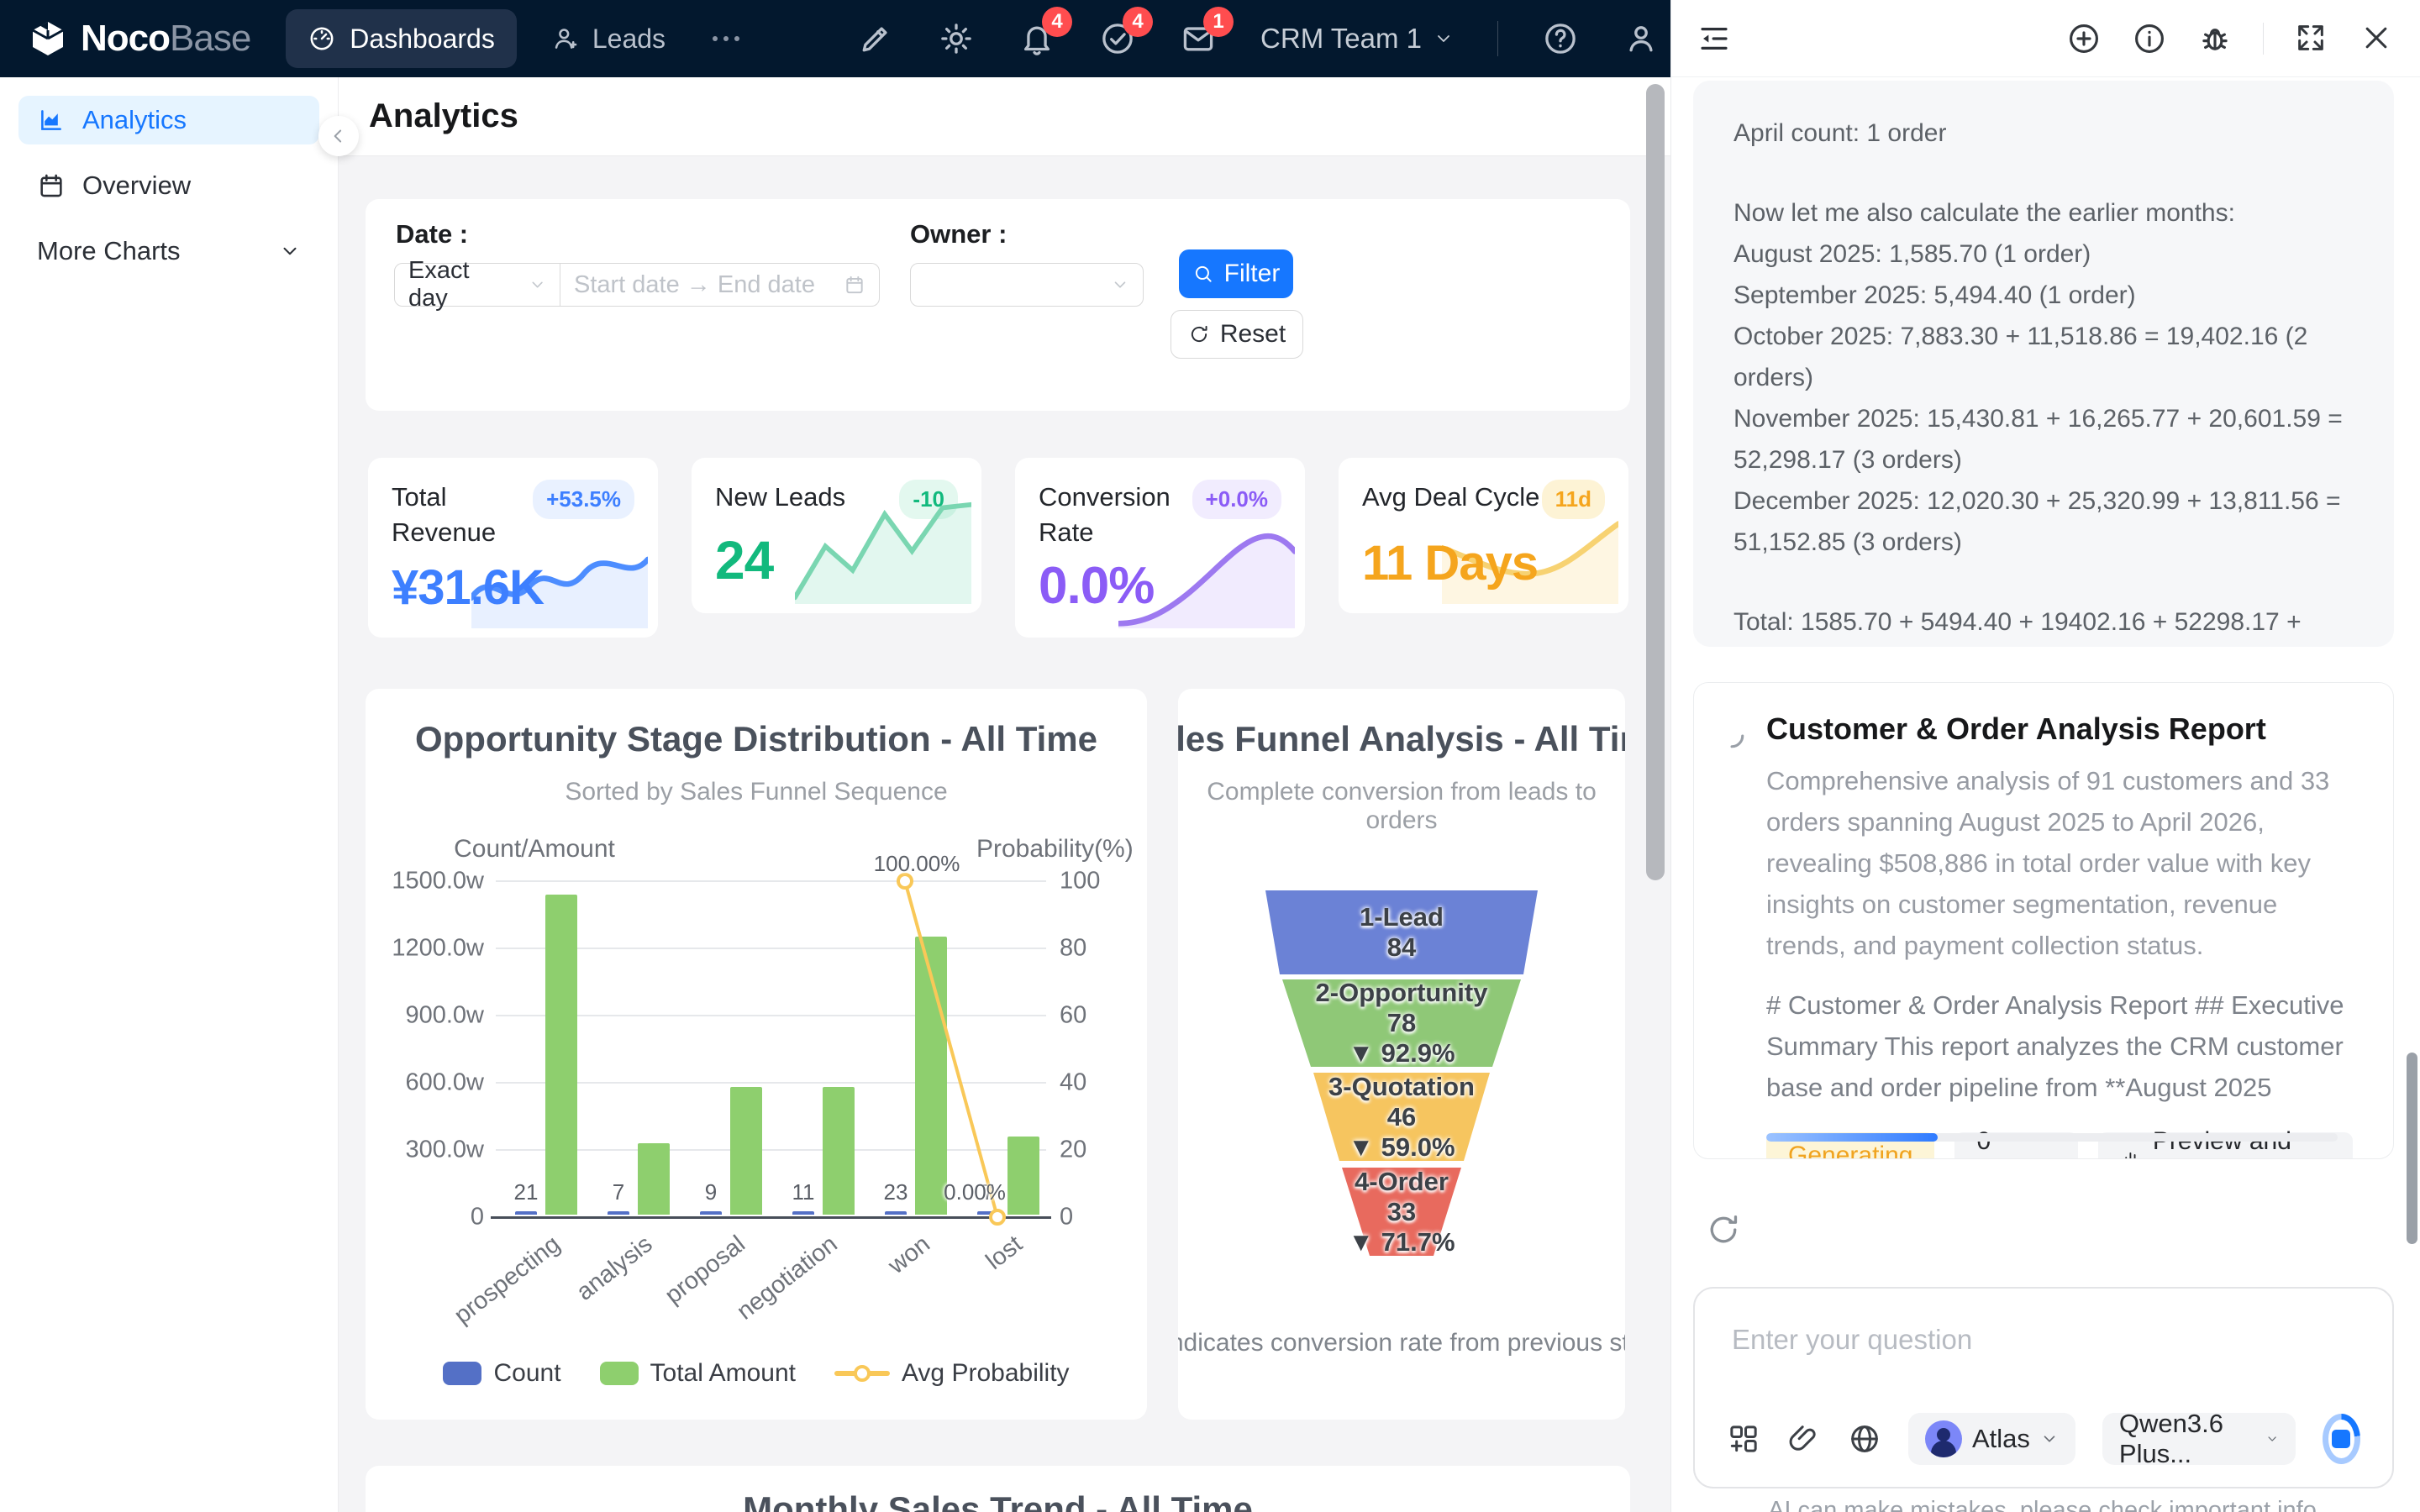  Describe the element at coordinates (137, 185) in the screenshot. I see `sidebar-item-label: Overview` at that location.